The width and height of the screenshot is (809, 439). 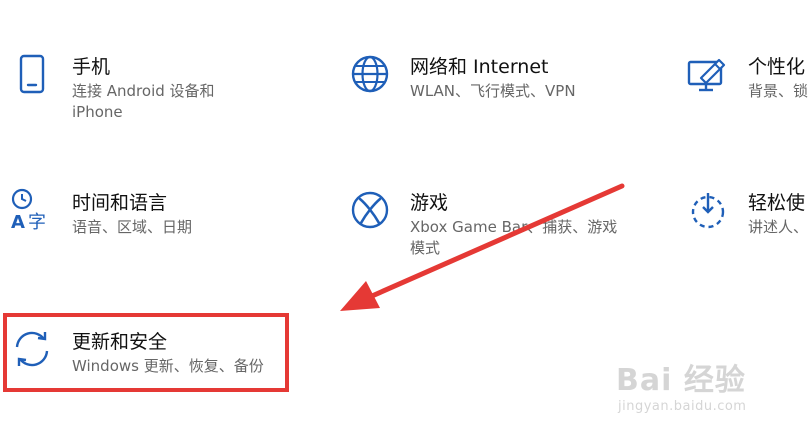 I want to click on watermark-text: Bai 经验, so click(x=681, y=380).